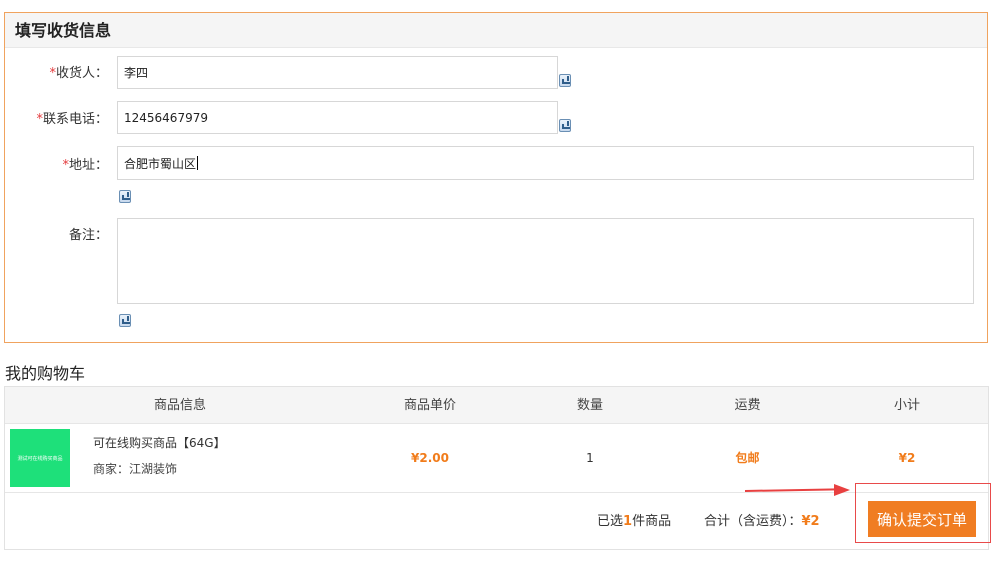 This screenshot has width=1000, height=562. What do you see at coordinates (589, 405) in the screenshot?
I see `header-quantity: 数量` at bounding box center [589, 405].